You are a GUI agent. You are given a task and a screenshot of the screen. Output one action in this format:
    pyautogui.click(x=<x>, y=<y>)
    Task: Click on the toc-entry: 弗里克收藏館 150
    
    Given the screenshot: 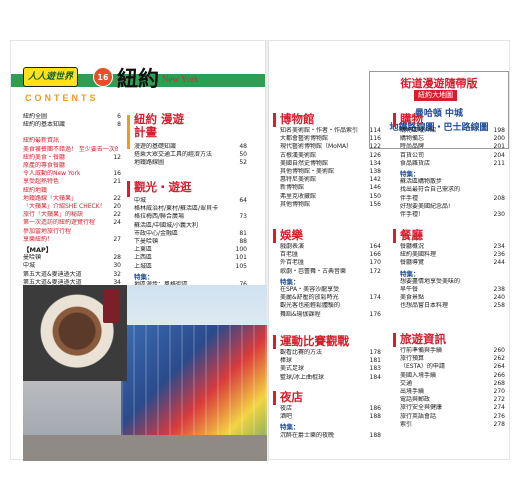 What is the action you would take?
    pyautogui.click(x=330, y=197)
    